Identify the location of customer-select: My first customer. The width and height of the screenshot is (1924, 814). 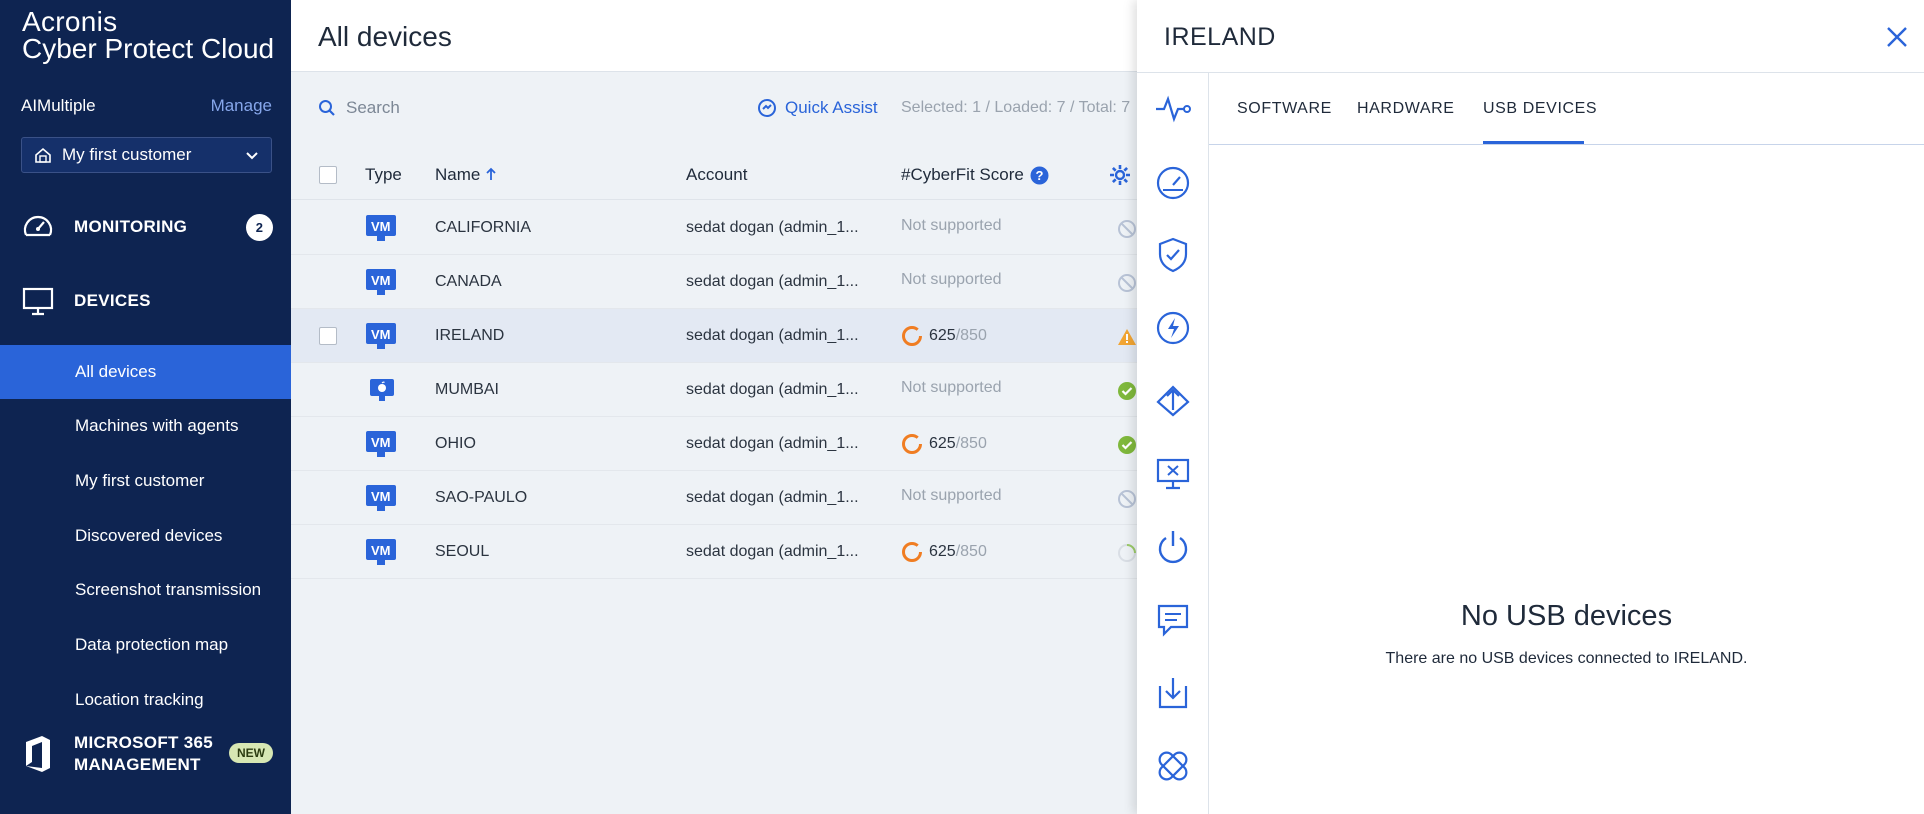
(146, 155).